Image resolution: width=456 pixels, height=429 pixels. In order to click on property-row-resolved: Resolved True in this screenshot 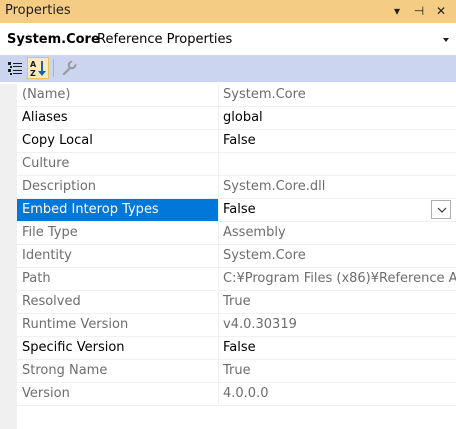, I will do `click(236, 302)`.